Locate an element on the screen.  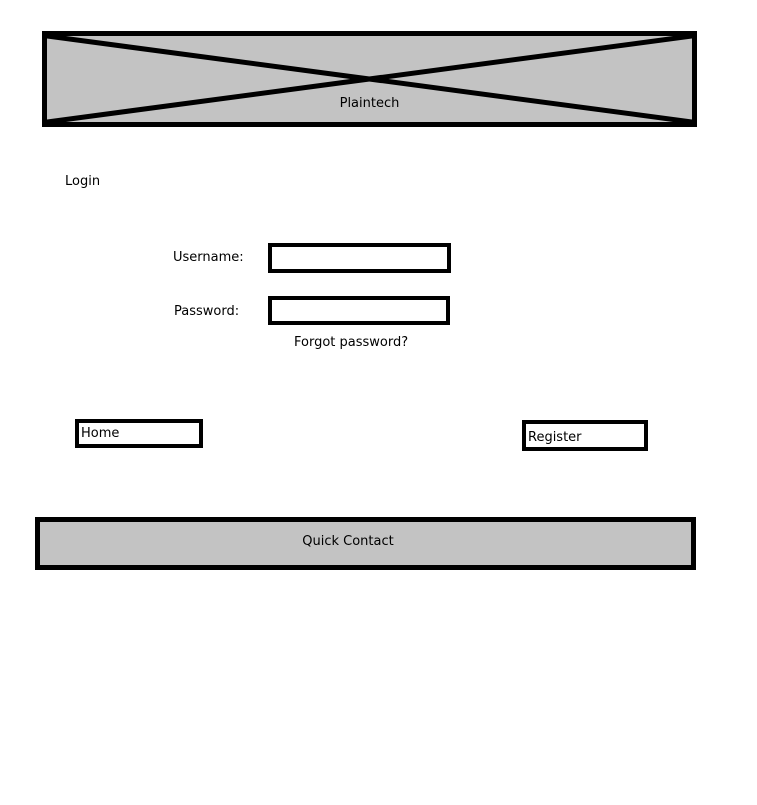
forgot-password-link: Forgot password? is located at coordinates (351, 343).